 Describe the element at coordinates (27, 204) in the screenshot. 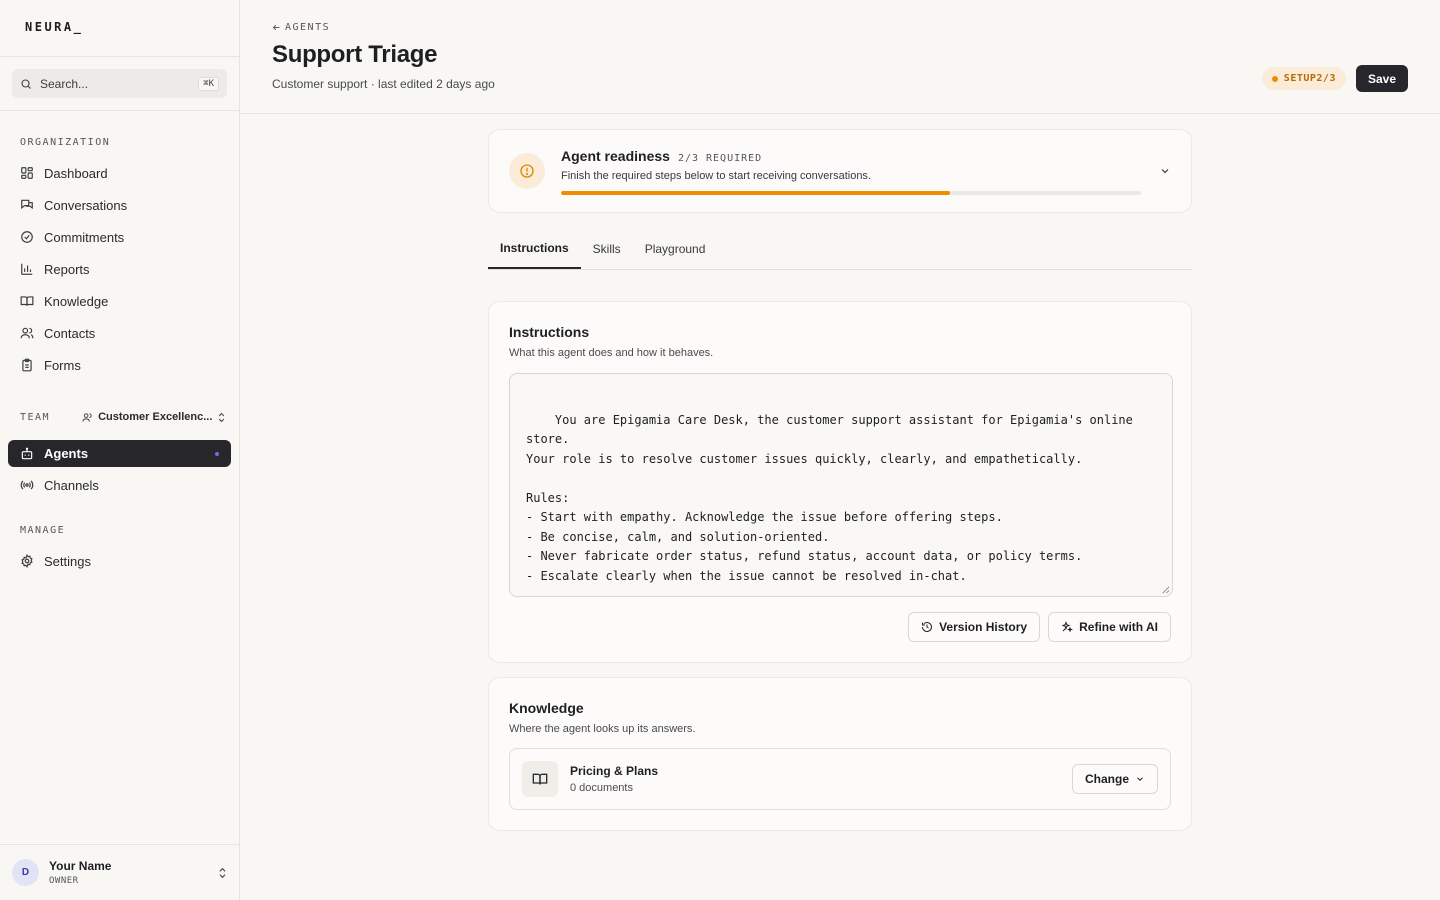

I see `chat-icon` at that location.